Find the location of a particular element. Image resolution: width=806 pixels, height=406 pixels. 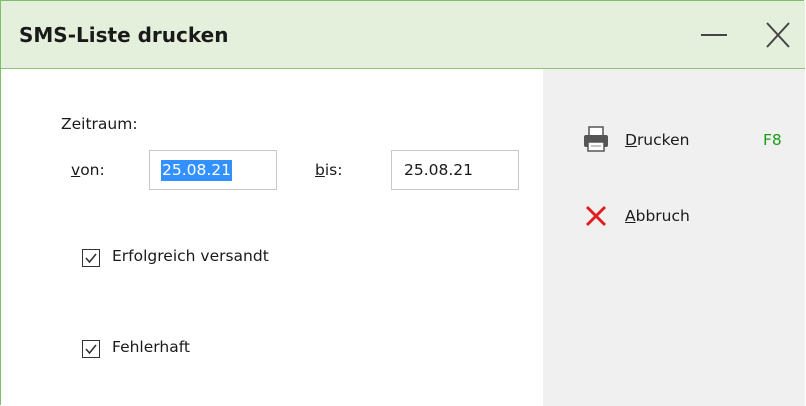

from-label-accel: v is located at coordinates (76, 170).